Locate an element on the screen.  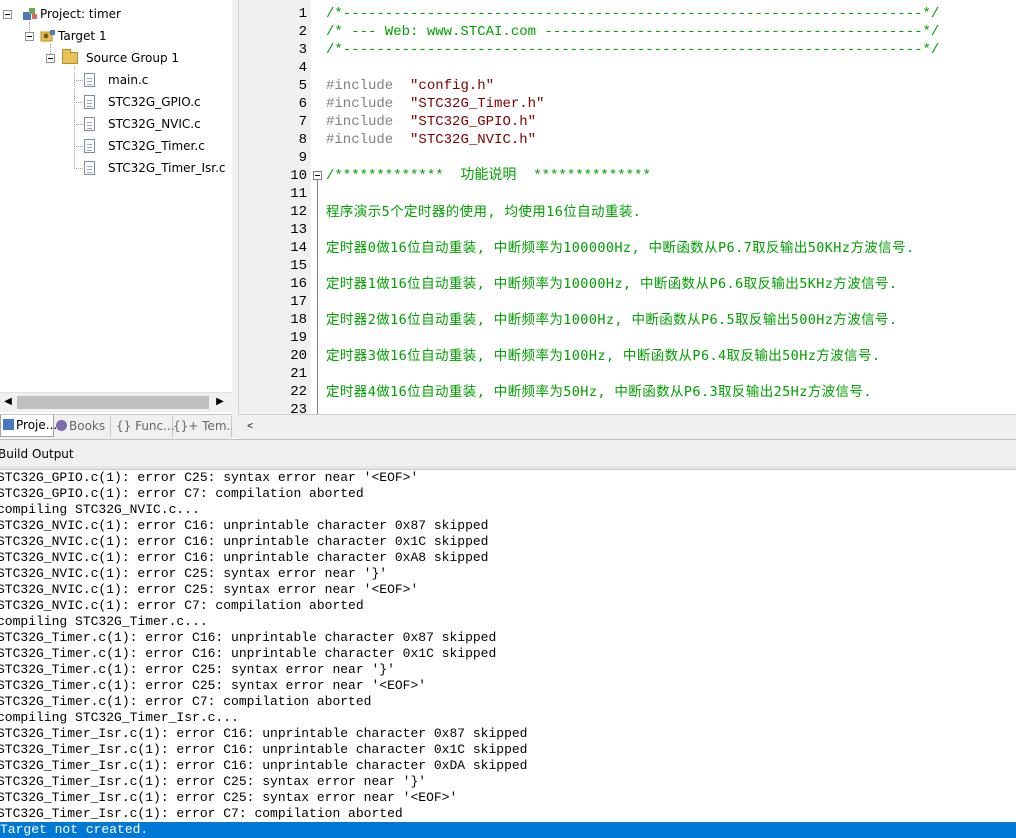
fold-toggle-icon is located at coordinates (317, 175).